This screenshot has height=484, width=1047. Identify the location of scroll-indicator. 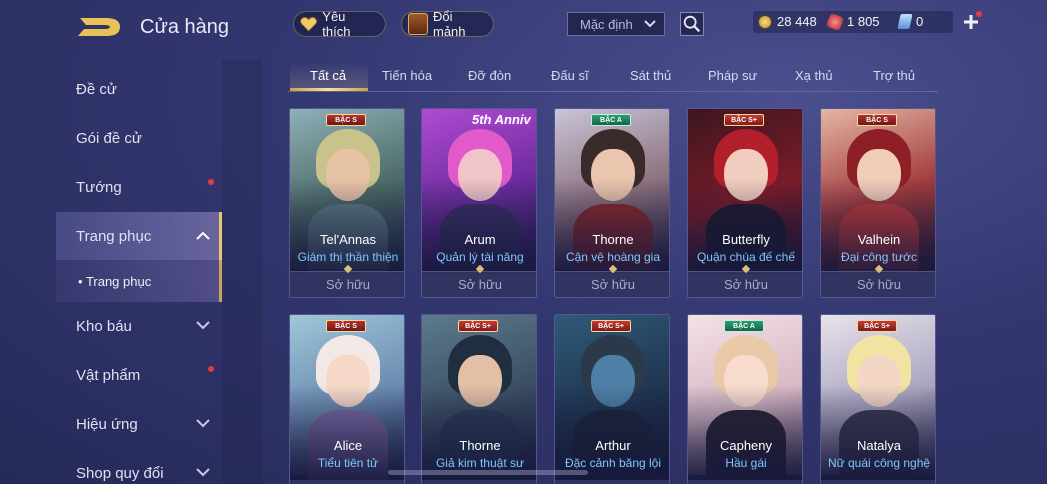
(488, 472).